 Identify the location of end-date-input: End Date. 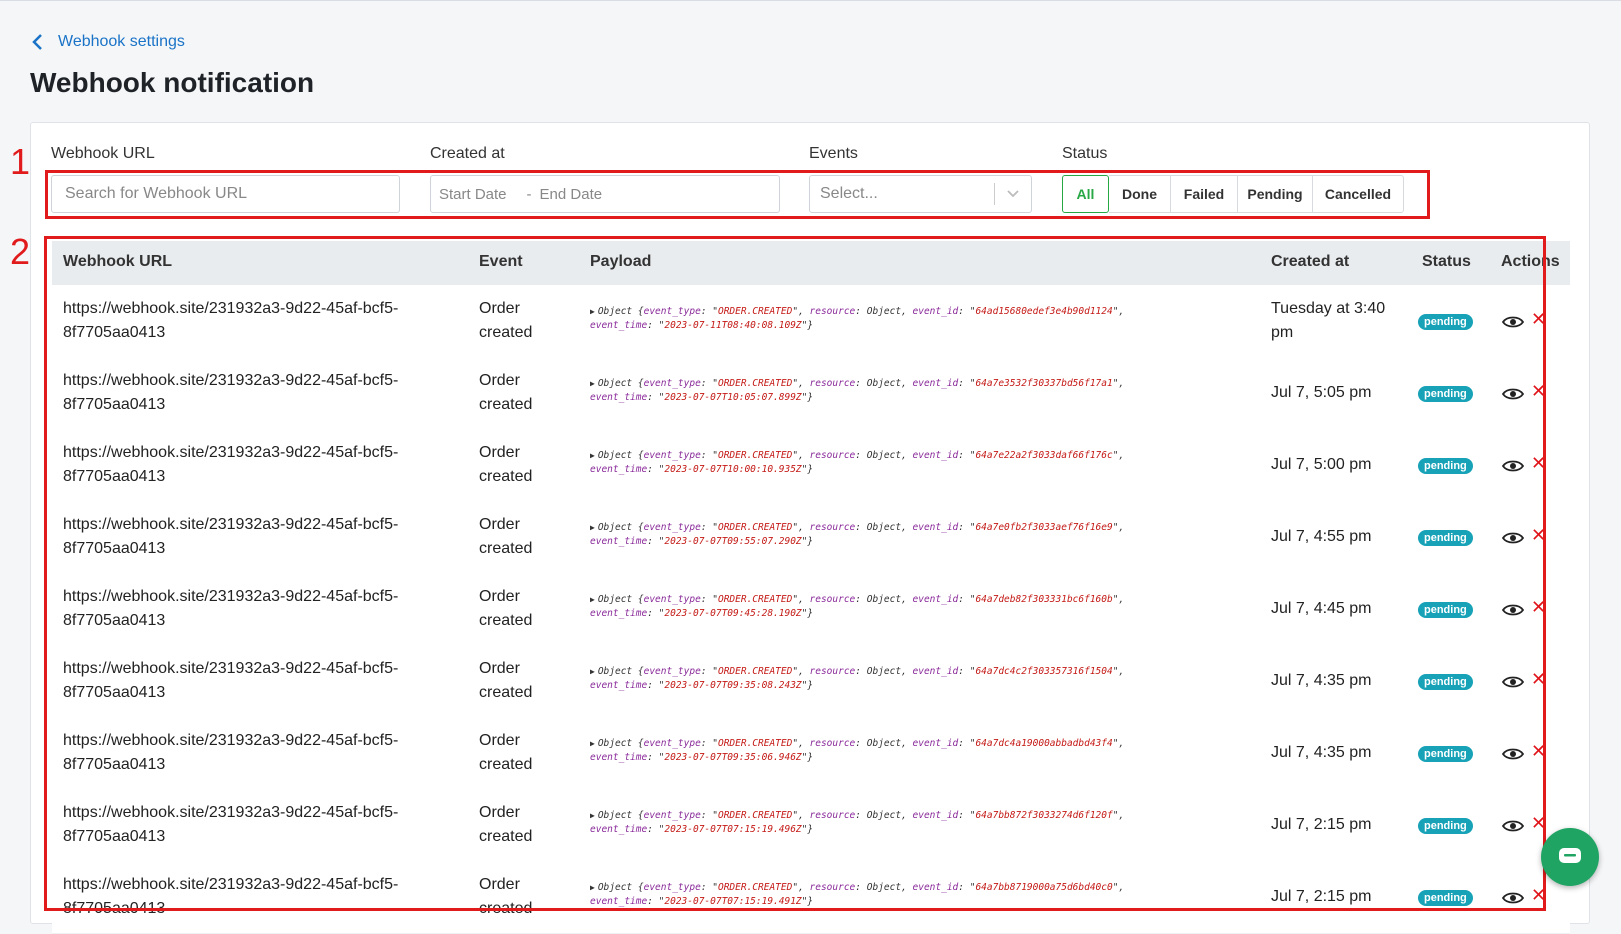
(571, 194).